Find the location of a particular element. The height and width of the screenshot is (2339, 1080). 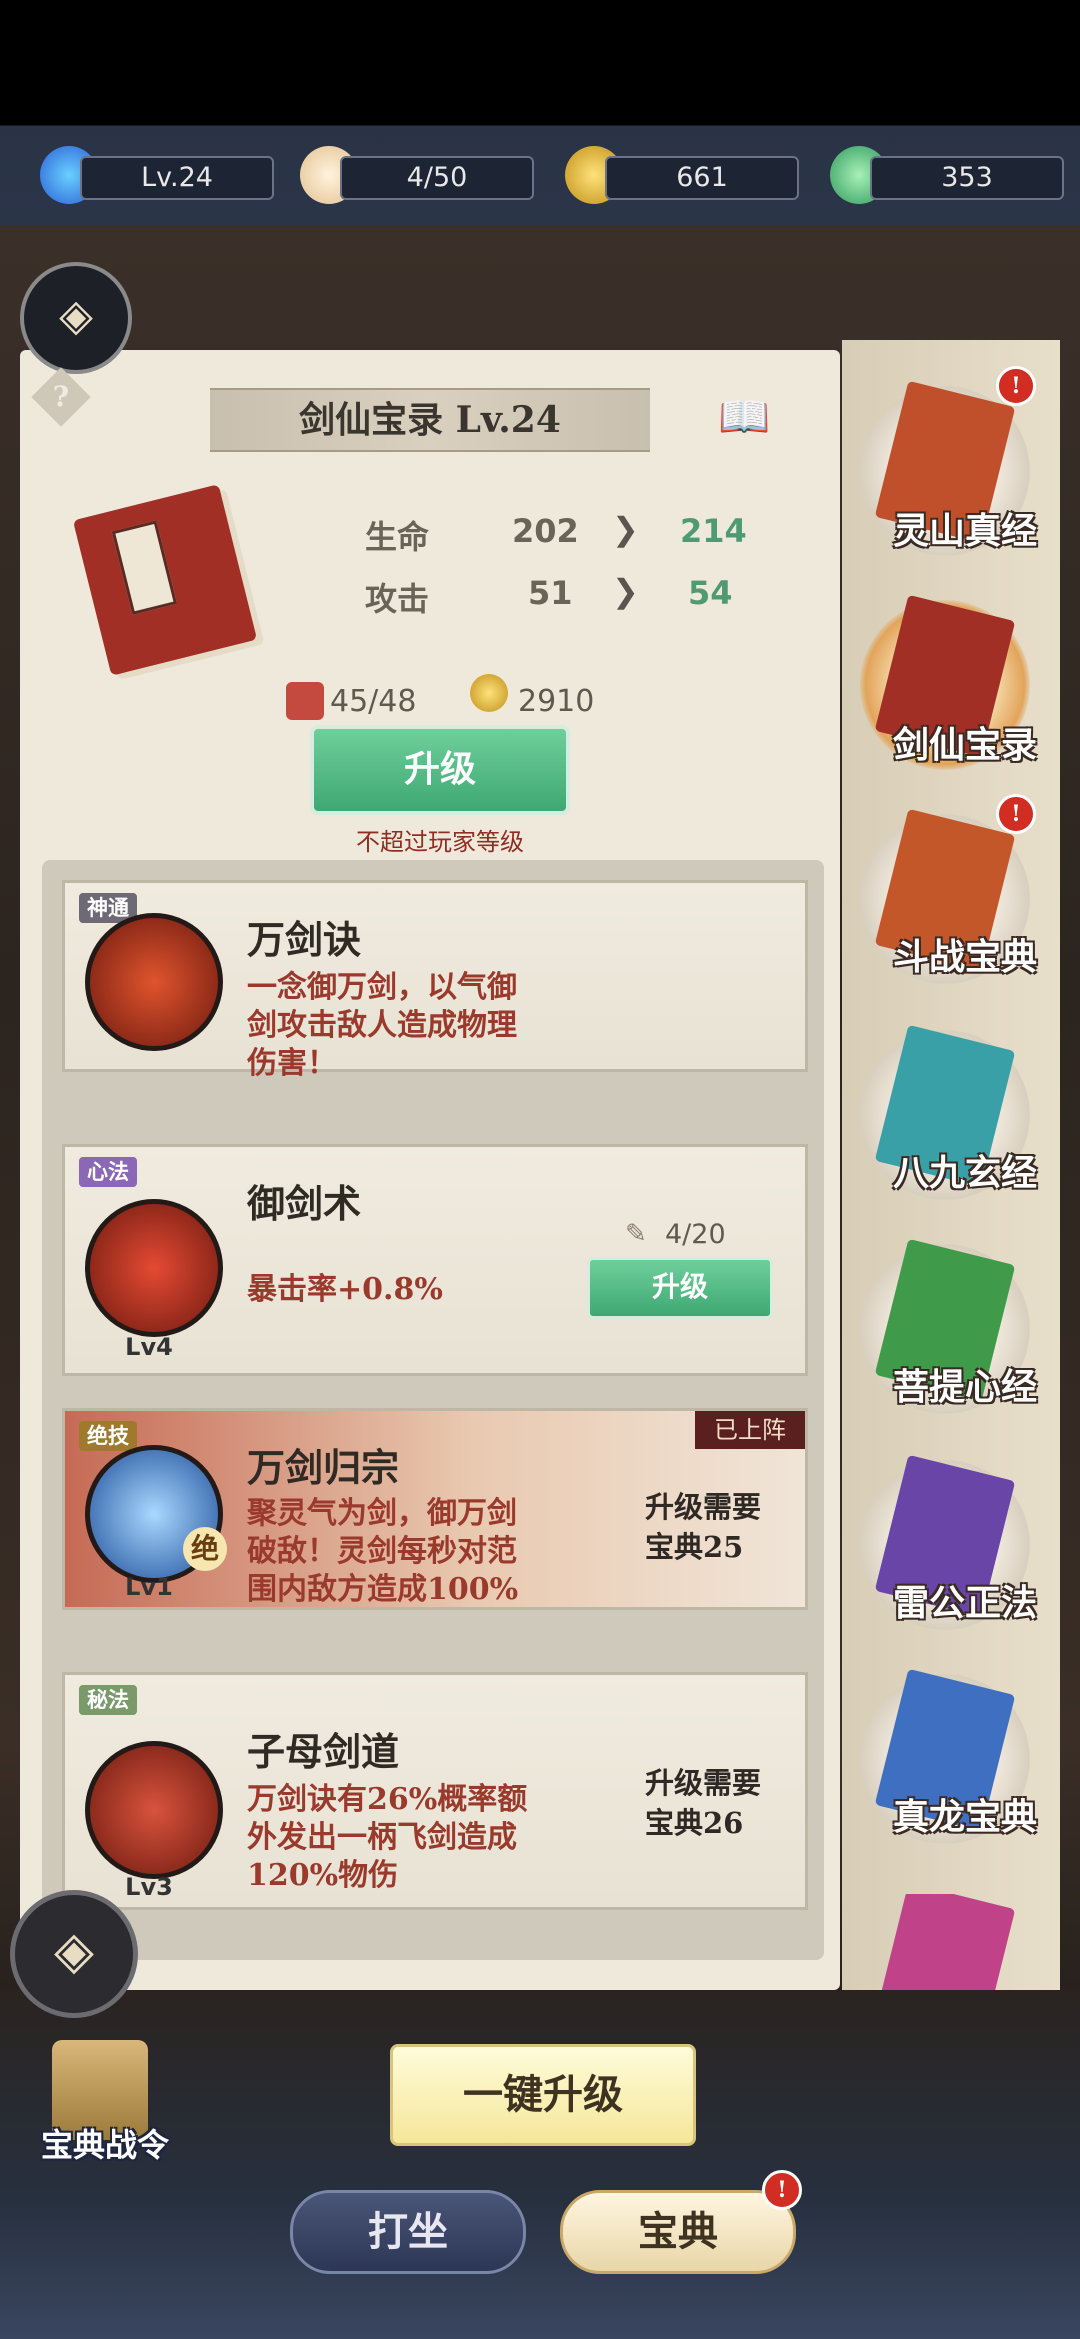

coin-indicator: 661 is located at coordinates (682, 175).